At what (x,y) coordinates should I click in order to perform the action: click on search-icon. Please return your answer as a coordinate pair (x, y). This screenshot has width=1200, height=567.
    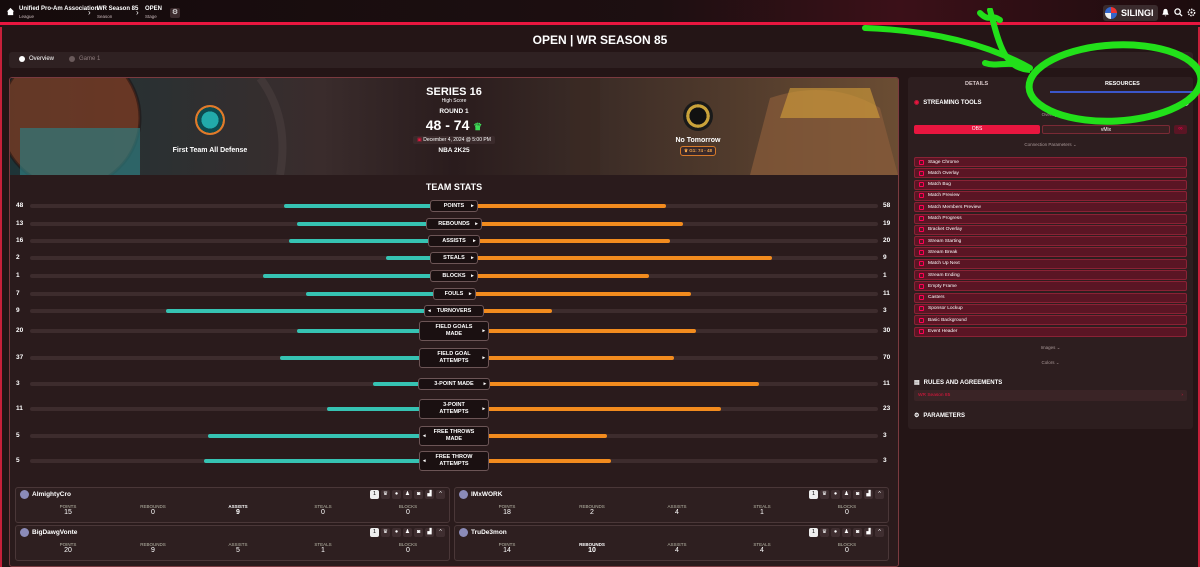
    Looking at the image, I should click on (1178, 12).